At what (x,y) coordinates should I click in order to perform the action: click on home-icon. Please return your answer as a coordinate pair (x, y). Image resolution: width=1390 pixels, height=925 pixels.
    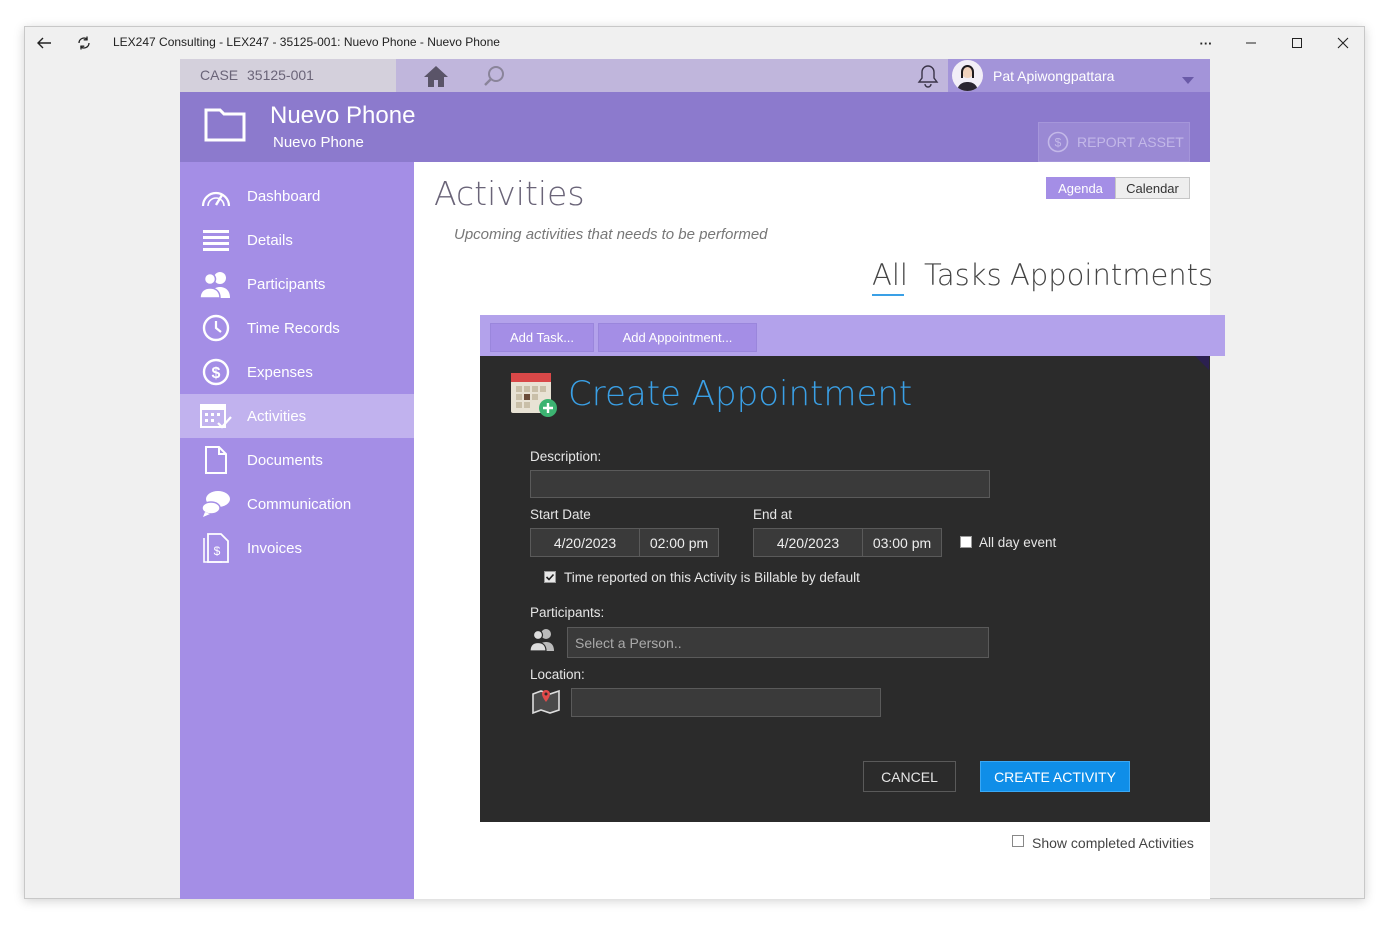
    Looking at the image, I should click on (436, 76).